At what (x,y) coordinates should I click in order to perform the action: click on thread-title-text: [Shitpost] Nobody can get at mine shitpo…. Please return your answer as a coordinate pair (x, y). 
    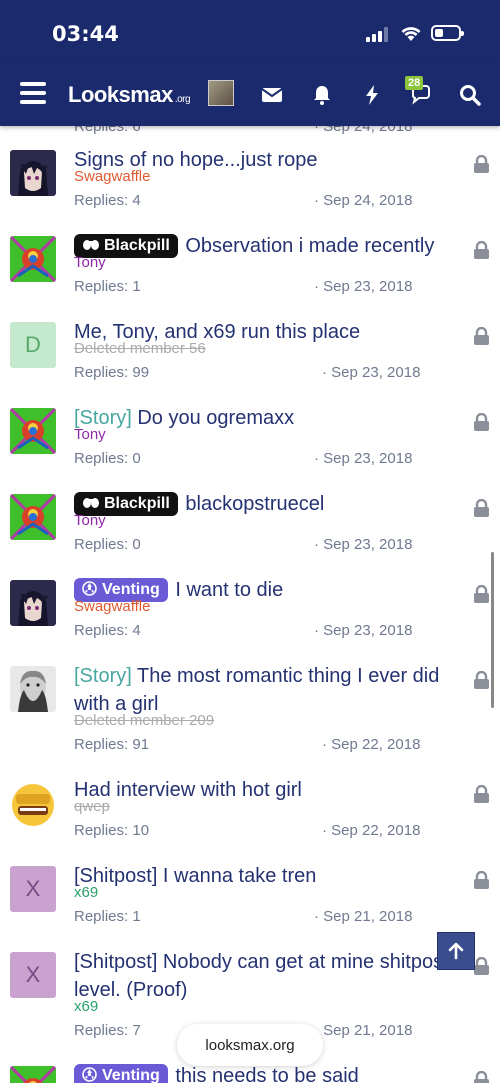
    Looking at the image, I should click on (261, 976).